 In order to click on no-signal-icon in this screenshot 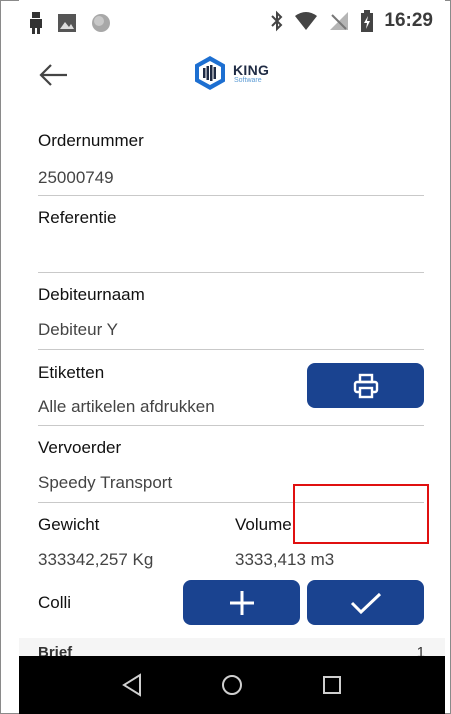, I will do `click(339, 21)`.